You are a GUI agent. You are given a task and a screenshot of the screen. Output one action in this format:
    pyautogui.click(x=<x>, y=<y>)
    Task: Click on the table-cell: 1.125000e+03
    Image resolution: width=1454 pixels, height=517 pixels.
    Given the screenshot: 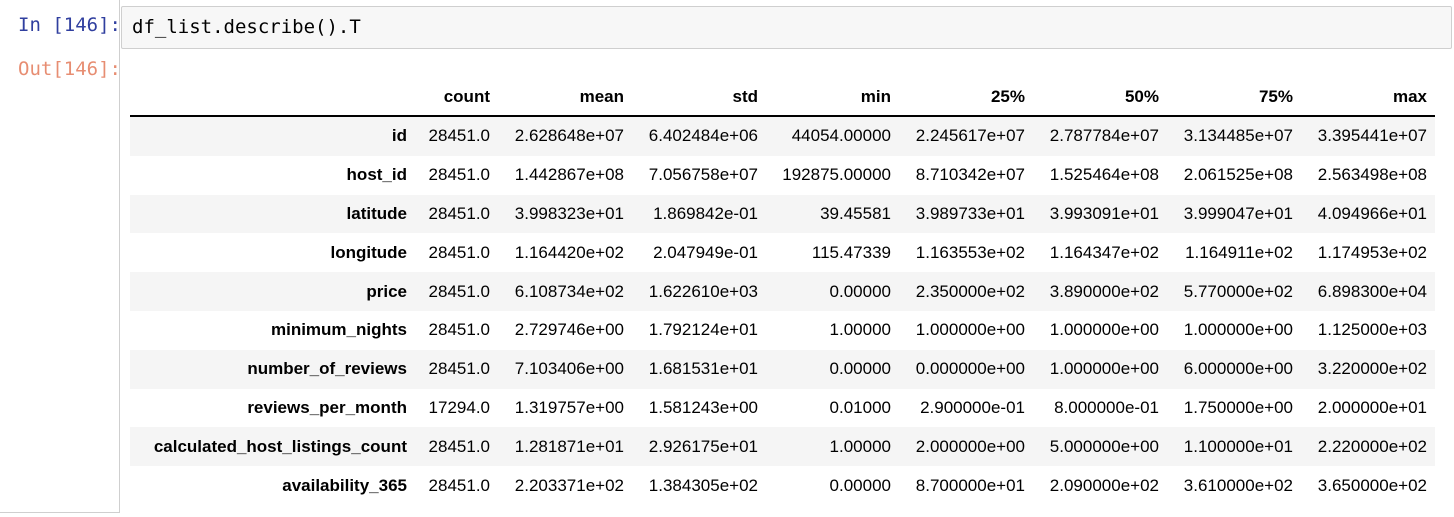 What is the action you would take?
    pyautogui.click(x=1372, y=330)
    